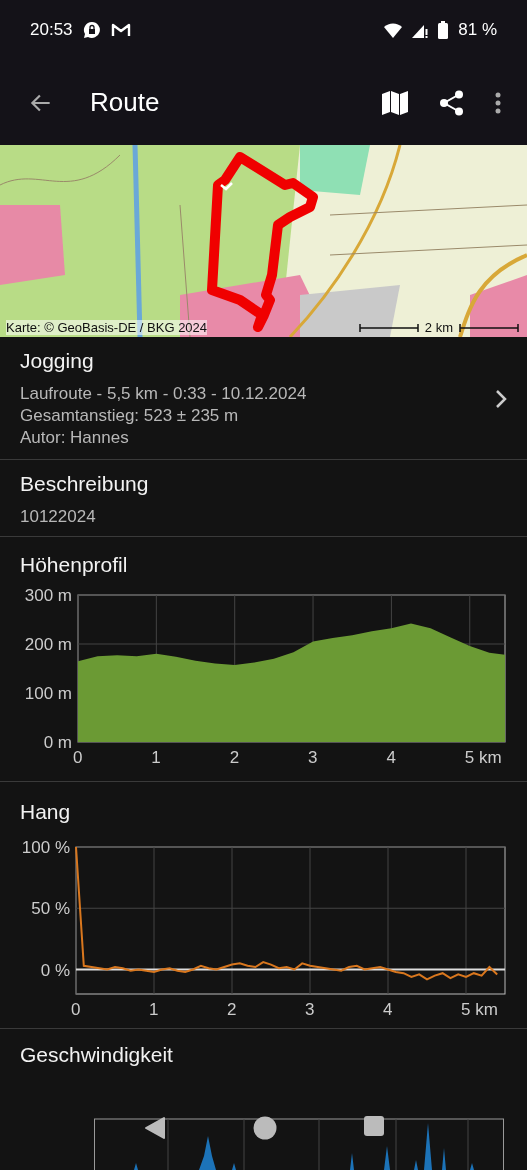 The width and height of the screenshot is (527, 1170). What do you see at coordinates (498, 102) in the screenshot?
I see `more-vertical-icon` at bounding box center [498, 102].